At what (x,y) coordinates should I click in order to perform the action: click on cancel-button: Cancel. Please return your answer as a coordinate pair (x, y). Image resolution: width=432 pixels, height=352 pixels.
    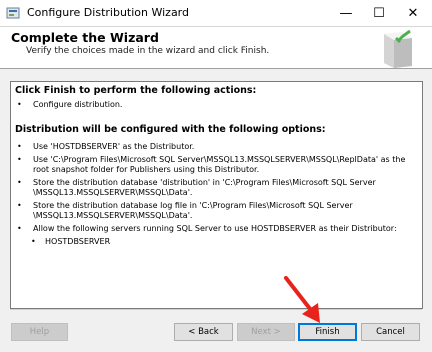
    Looking at the image, I should click on (390, 332).